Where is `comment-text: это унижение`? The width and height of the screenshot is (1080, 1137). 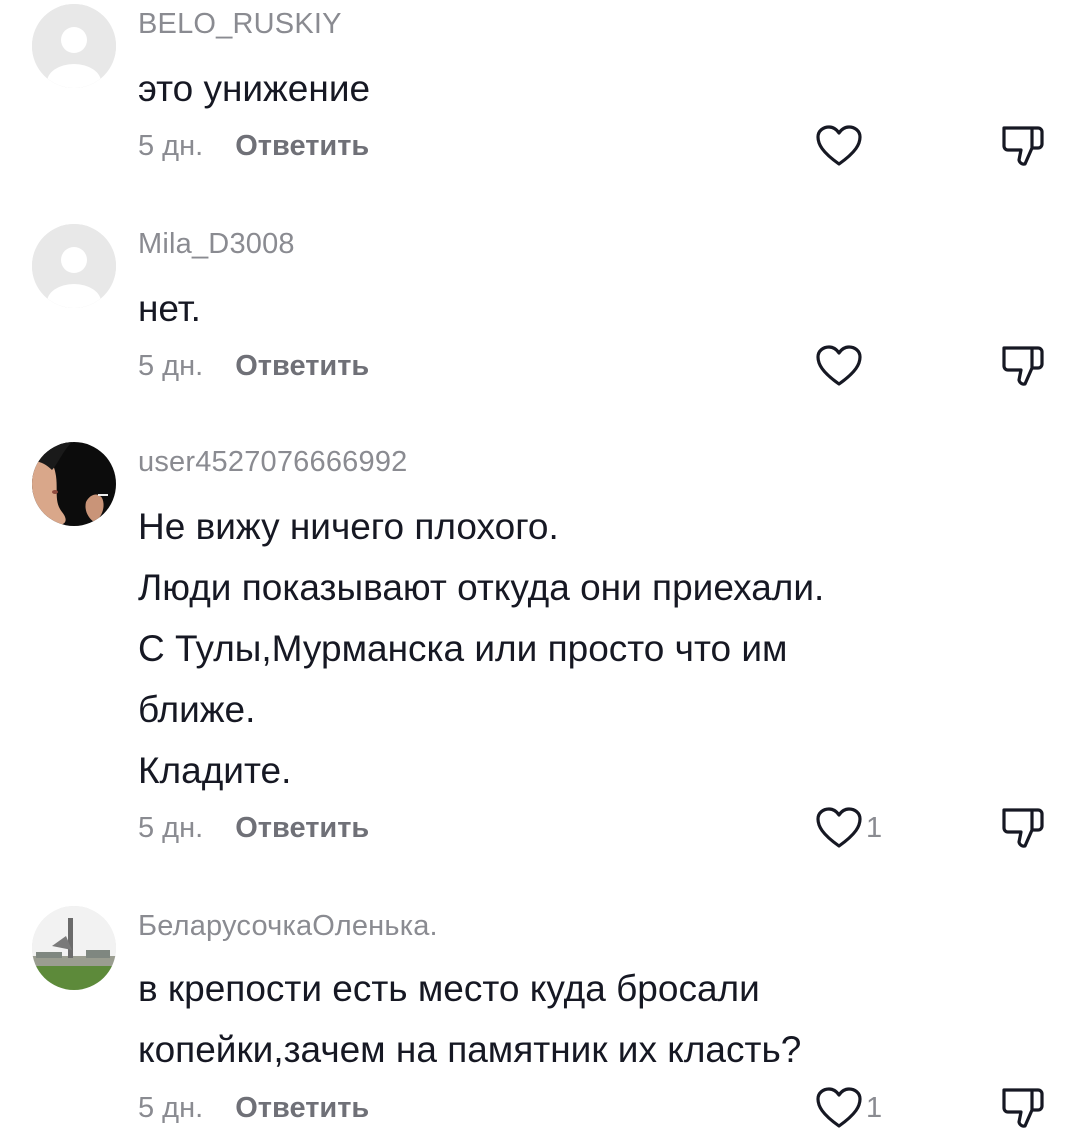 comment-text: это унижение is located at coordinates (538, 88).